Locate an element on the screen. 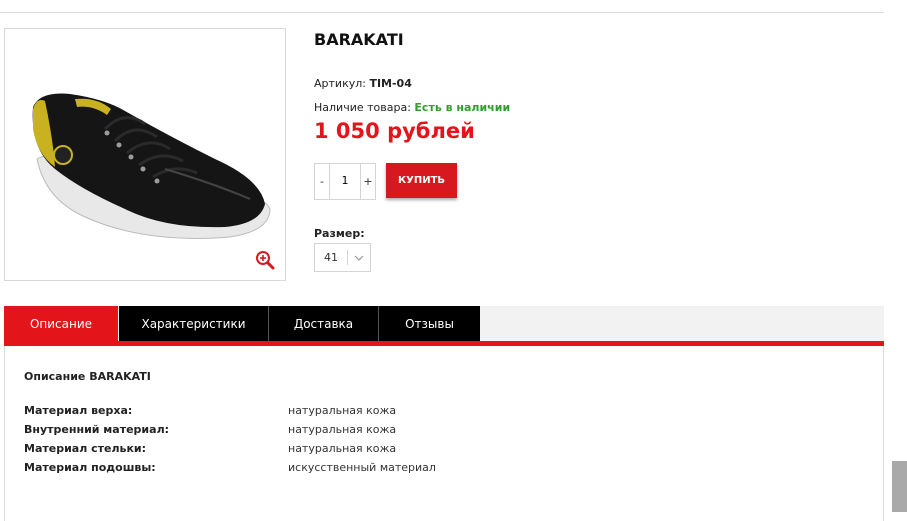  tab-characteristics: Характеристики is located at coordinates (193, 324).